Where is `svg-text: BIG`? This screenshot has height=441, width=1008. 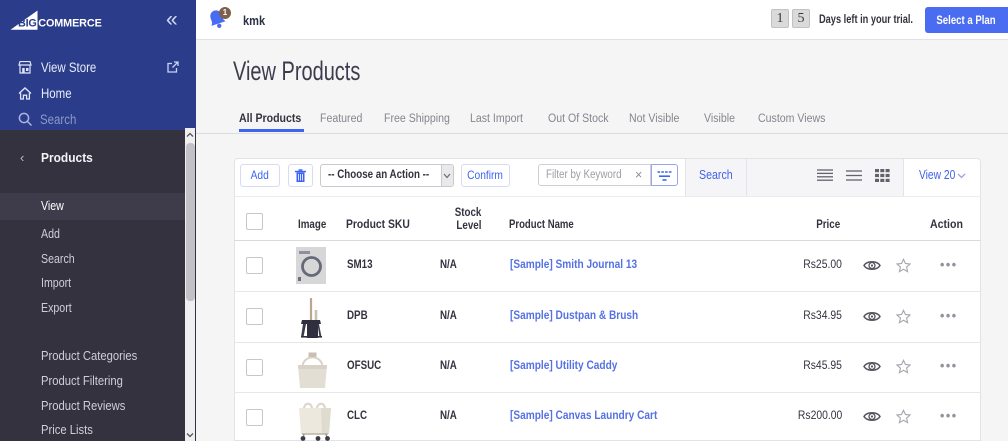
svg-text: BIG is located at coordinates (27, 24).